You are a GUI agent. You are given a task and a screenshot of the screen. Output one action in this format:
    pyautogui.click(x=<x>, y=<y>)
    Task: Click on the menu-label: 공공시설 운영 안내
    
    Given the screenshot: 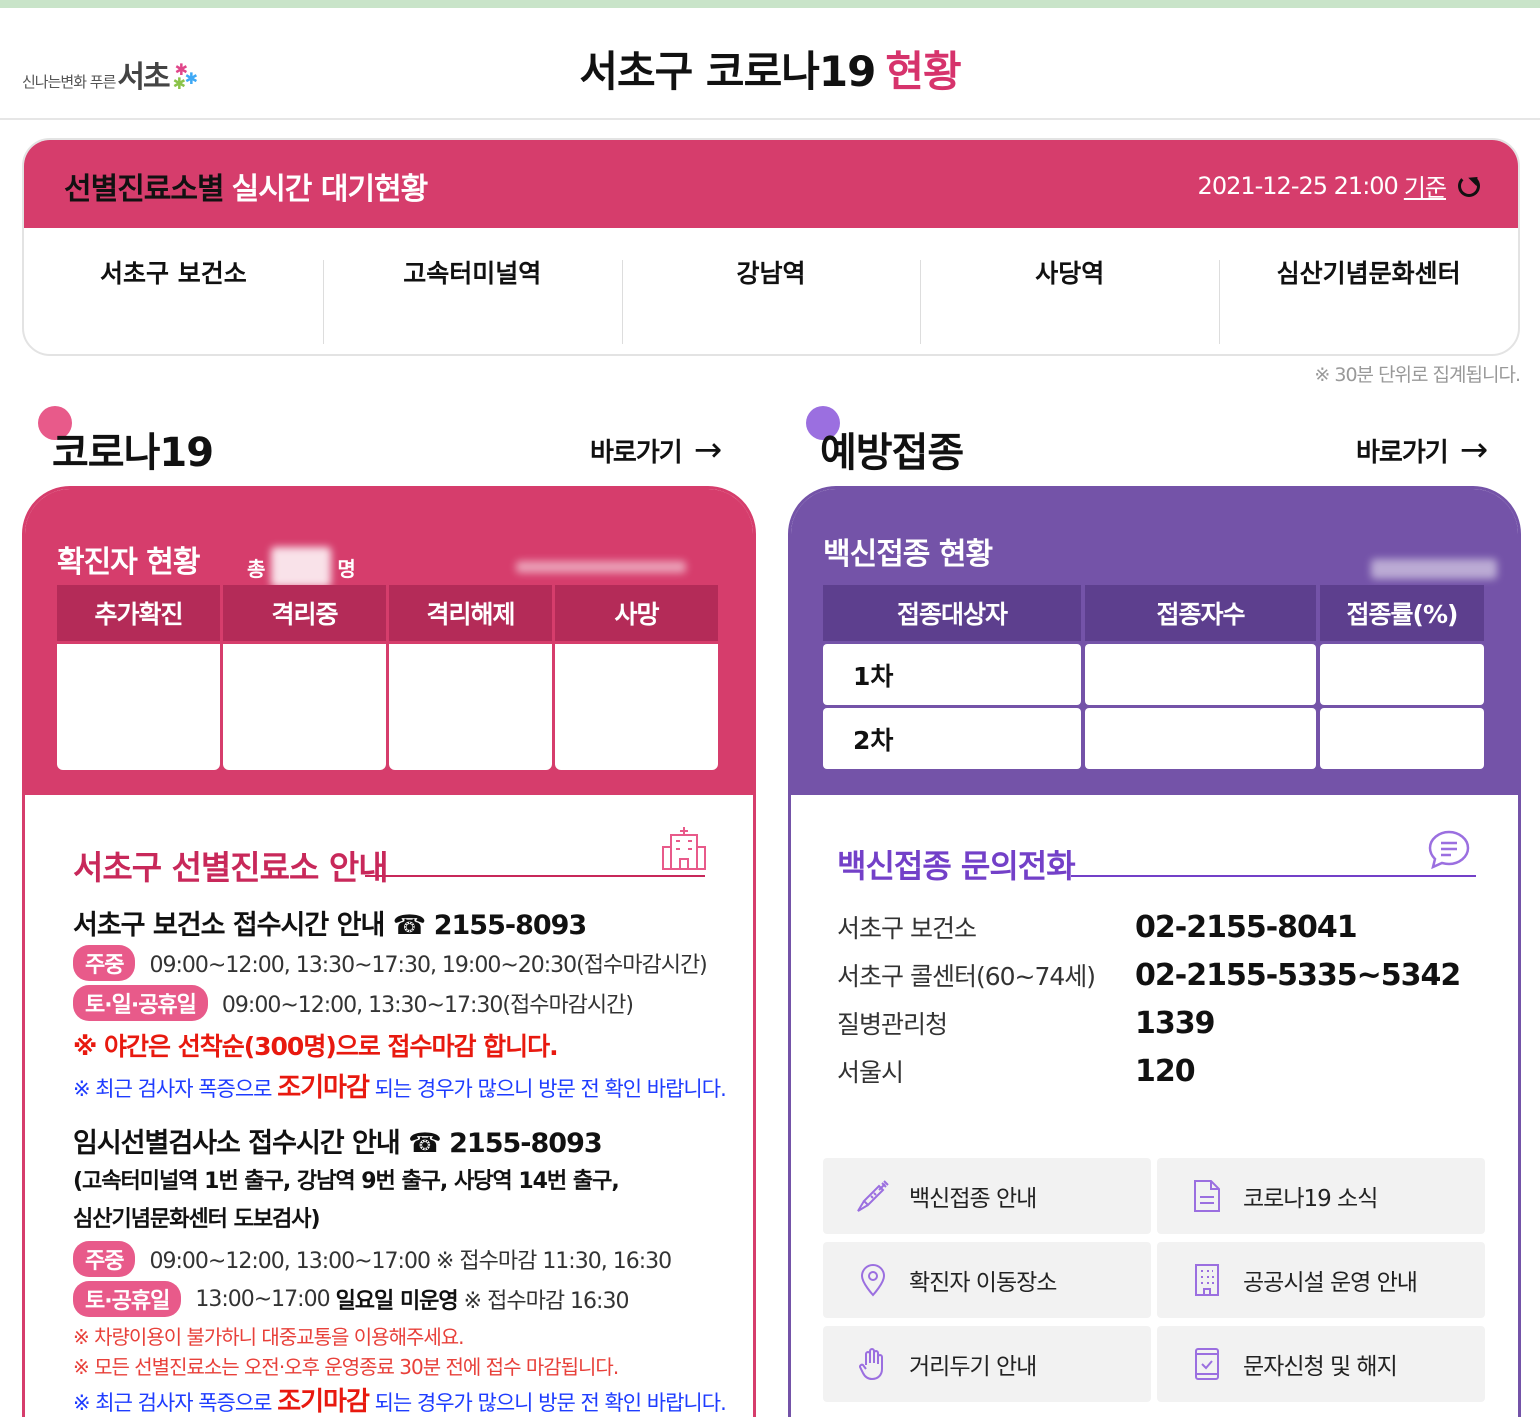 What is the action you would take?
    pyautogui.click(x=1330, y=1283)
    